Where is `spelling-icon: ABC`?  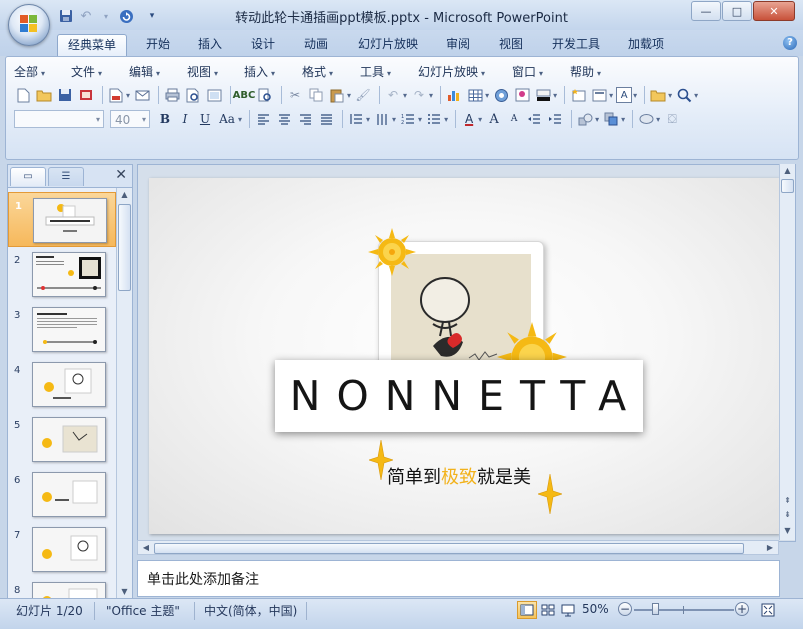 spelling-icon: ABC is located at coordinates (244, 95).